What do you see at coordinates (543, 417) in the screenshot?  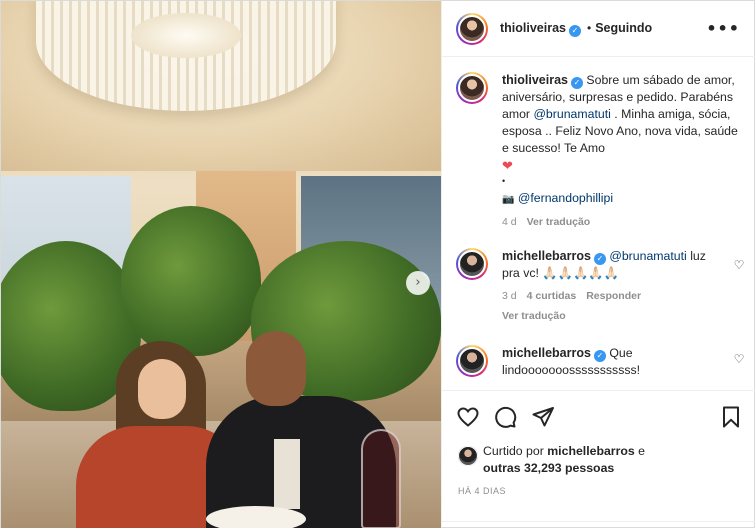 I see `share-icon` at bounding box center [543, 417].